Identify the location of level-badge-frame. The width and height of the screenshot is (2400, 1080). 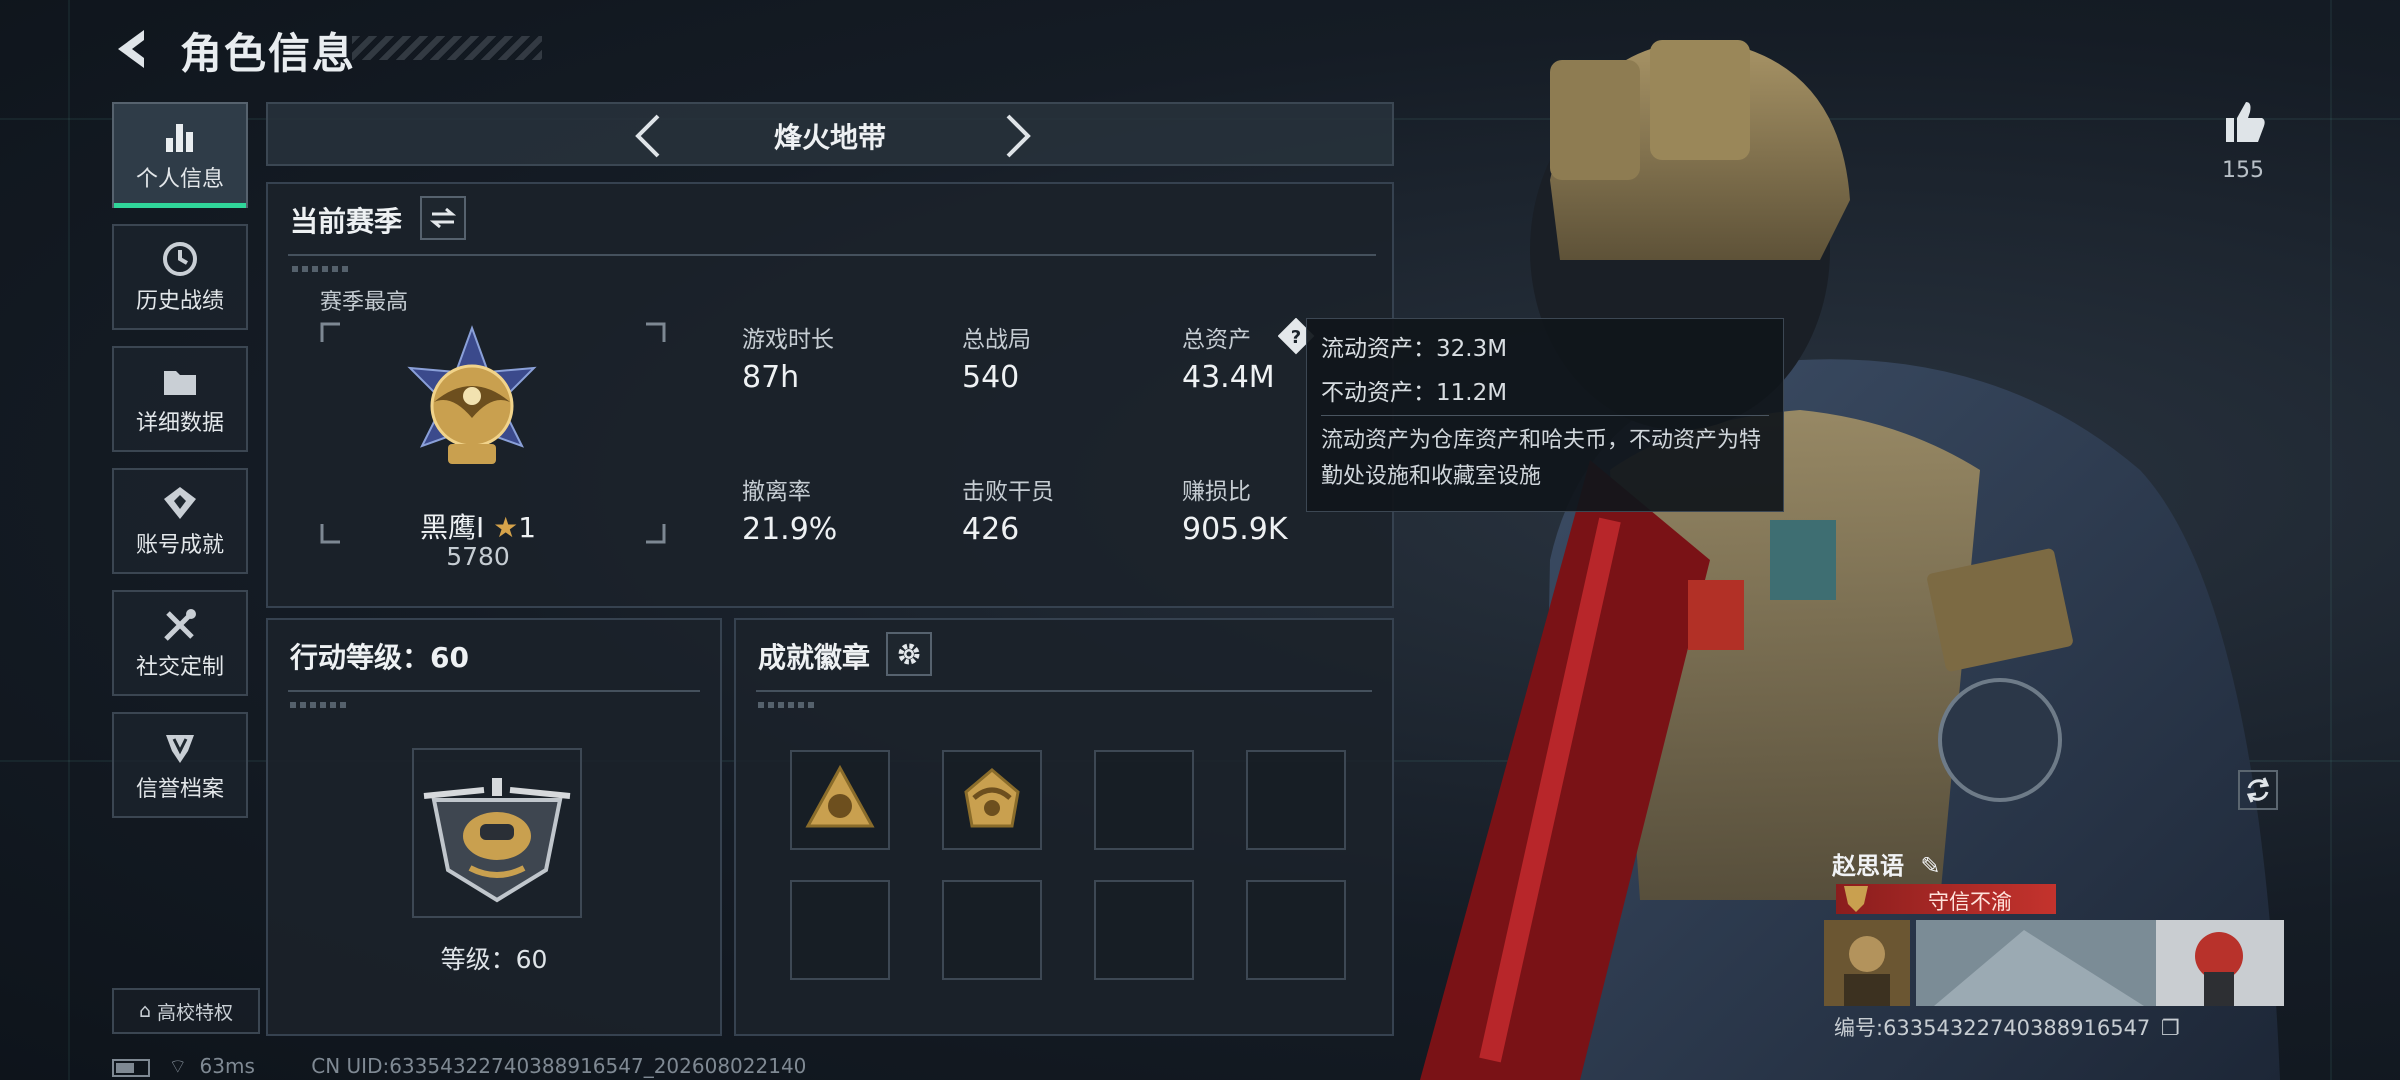
(497, 833).